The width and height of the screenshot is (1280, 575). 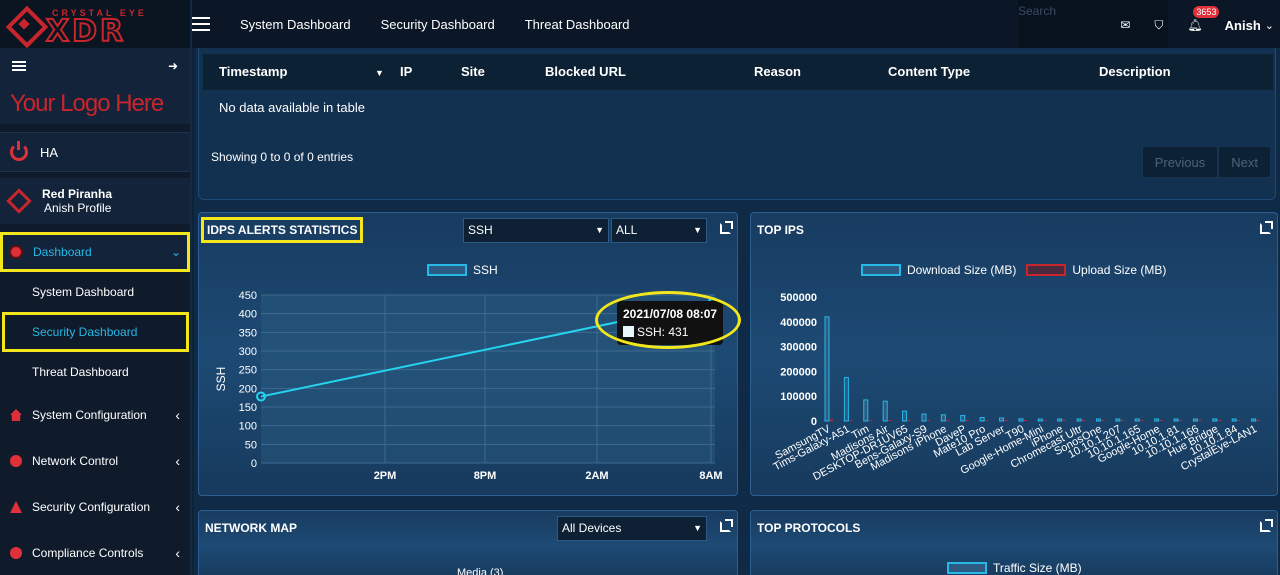 What do you see at coordinates (1180, 162) in the screenshot?
I see `previous-button: Previous` at bounding box center [1180, 162].